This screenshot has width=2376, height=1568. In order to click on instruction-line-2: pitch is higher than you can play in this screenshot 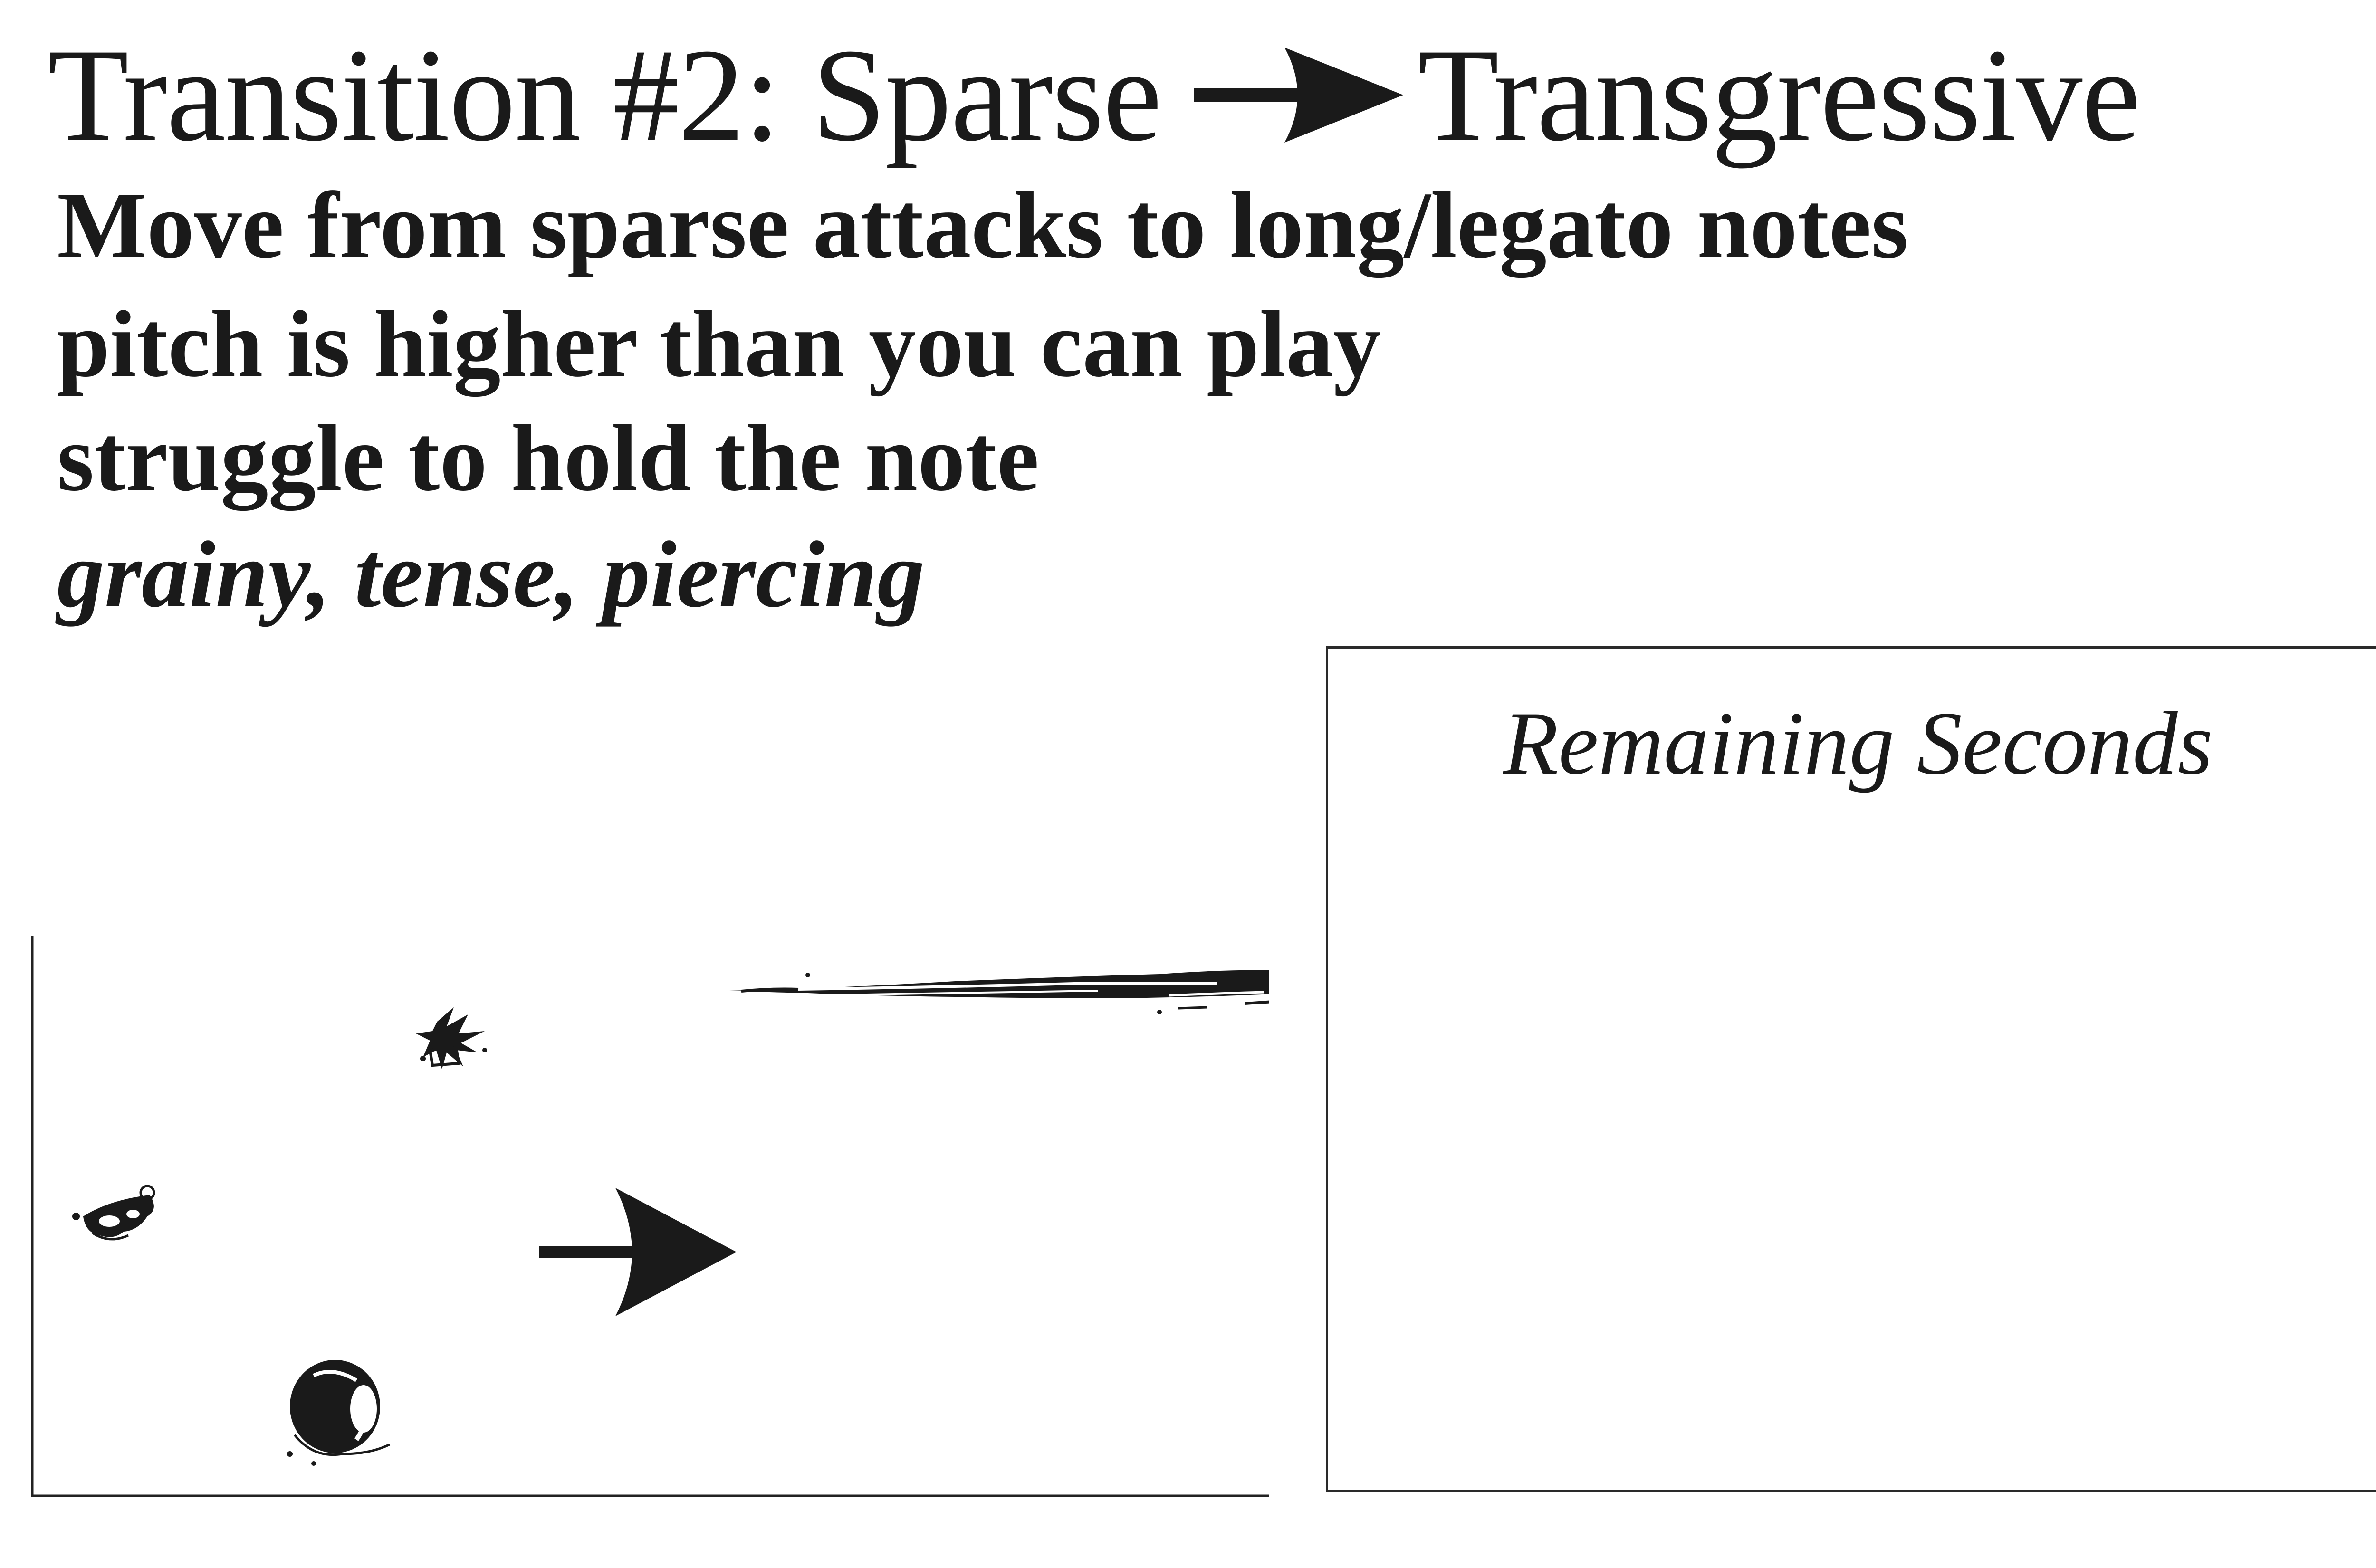, I will do `click(719, 345)`.